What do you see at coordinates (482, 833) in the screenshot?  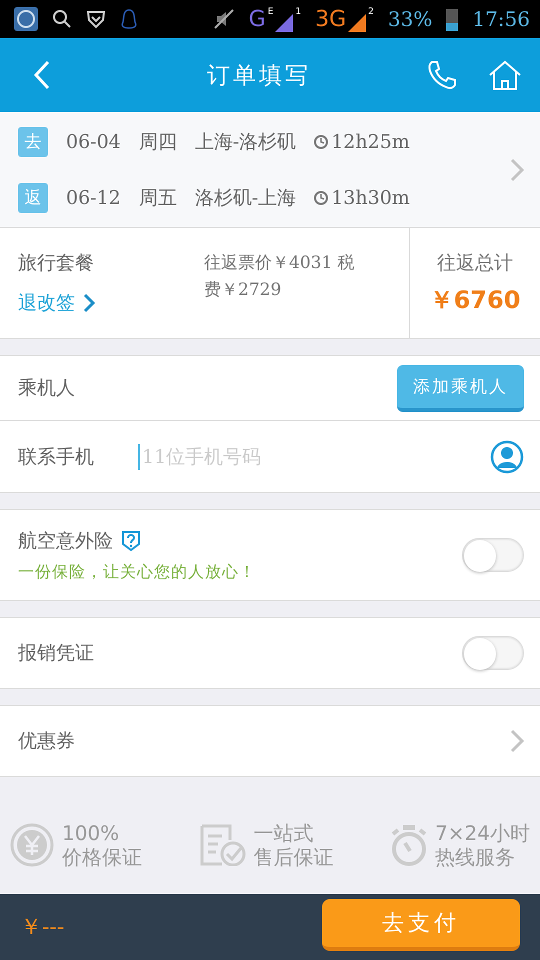 I see `feature-title: 7×24小时` at bounding box center [482, 833].